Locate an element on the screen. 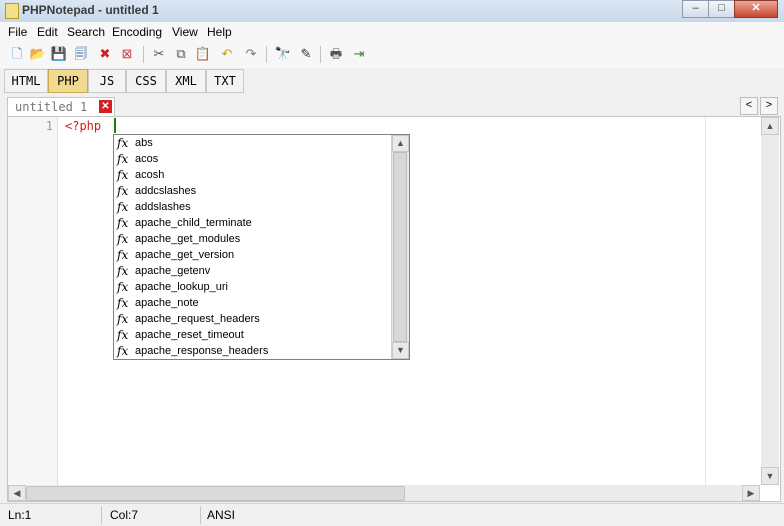 Image resolution: width=784 pixels, height=526 pixels. menu-encoding: Encoding is located at coordinates (137, 32).